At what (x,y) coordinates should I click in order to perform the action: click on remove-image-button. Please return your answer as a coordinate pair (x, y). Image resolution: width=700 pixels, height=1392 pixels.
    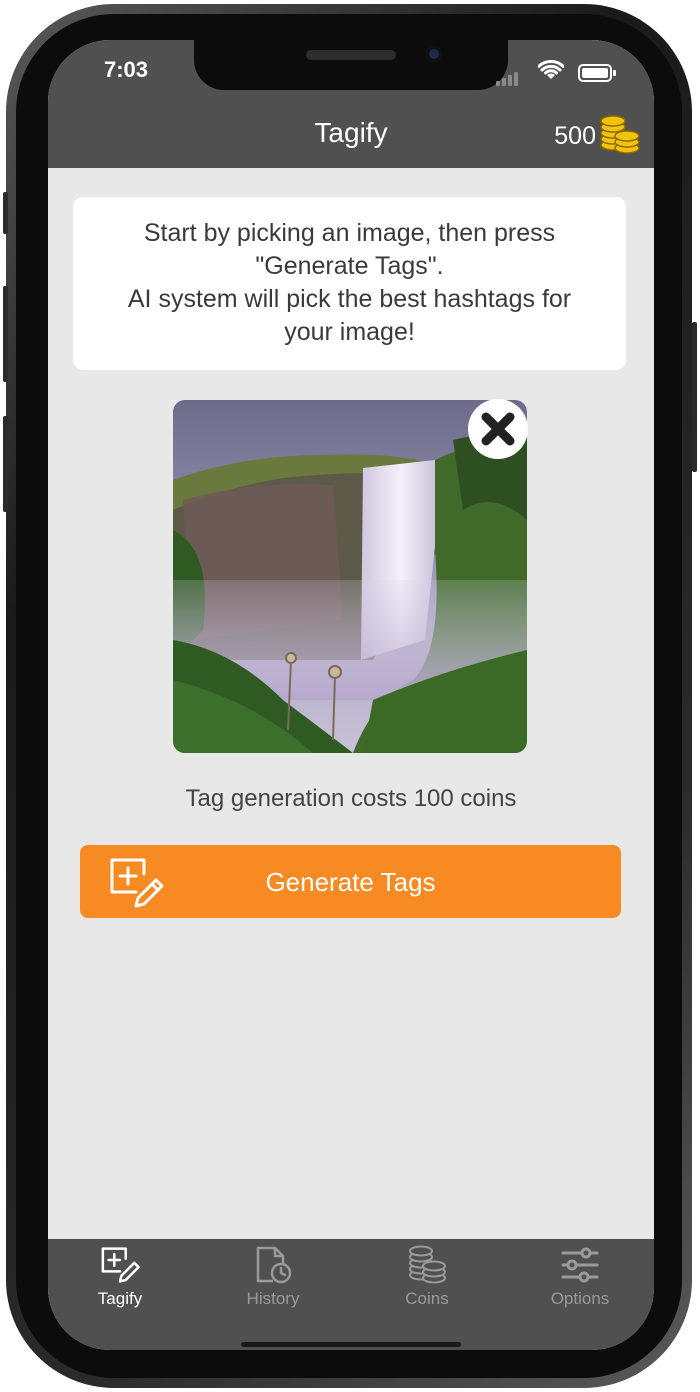
    Looking at the image, I should click on (498, 429).